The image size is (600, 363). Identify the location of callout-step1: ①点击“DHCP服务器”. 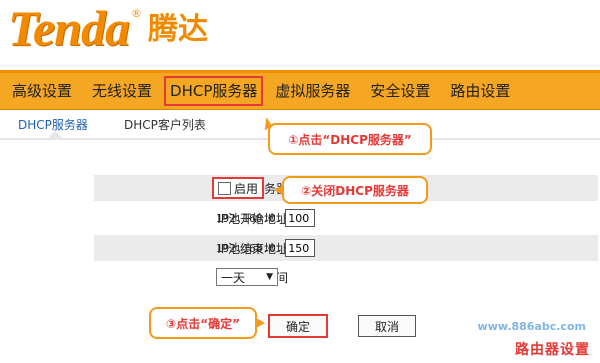
(345, 136).